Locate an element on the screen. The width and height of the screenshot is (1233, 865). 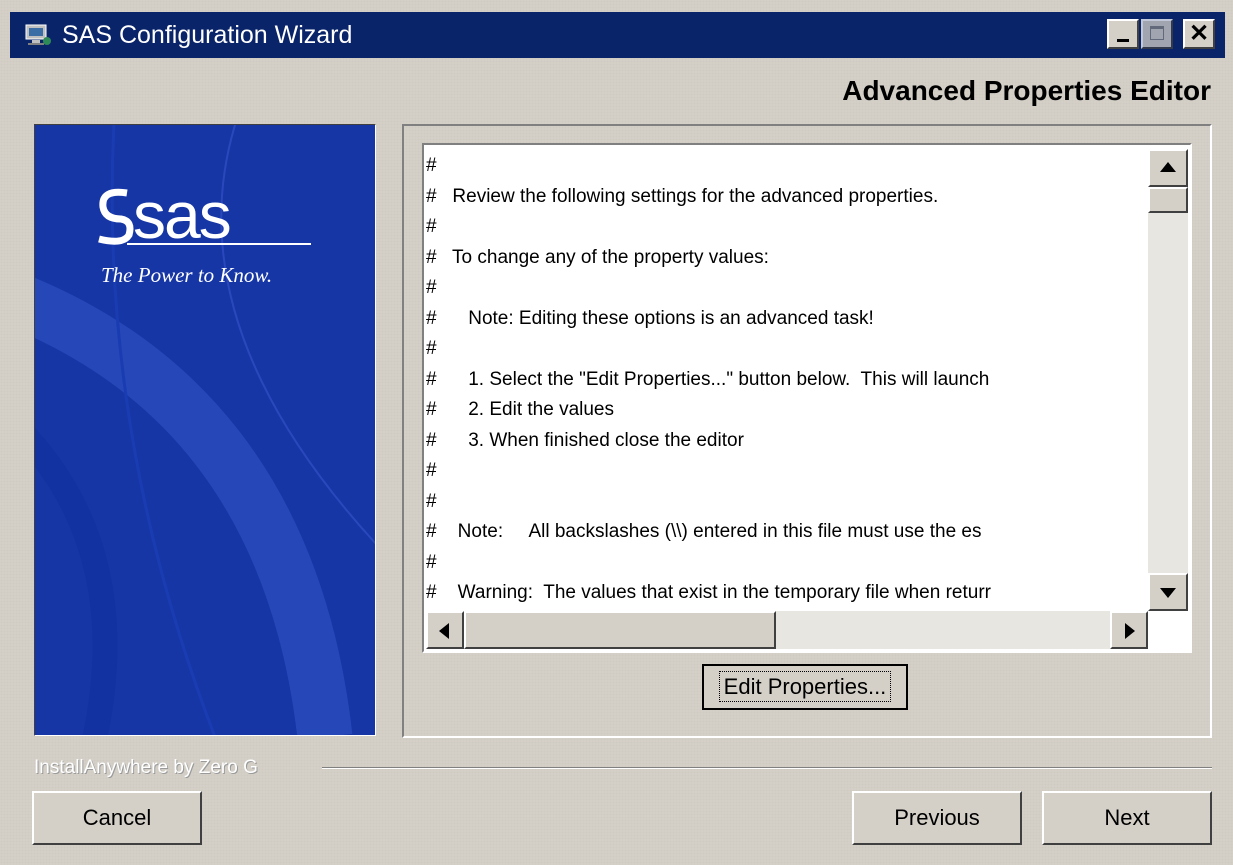
scroll-left-button is located at coordinates (445, 630).